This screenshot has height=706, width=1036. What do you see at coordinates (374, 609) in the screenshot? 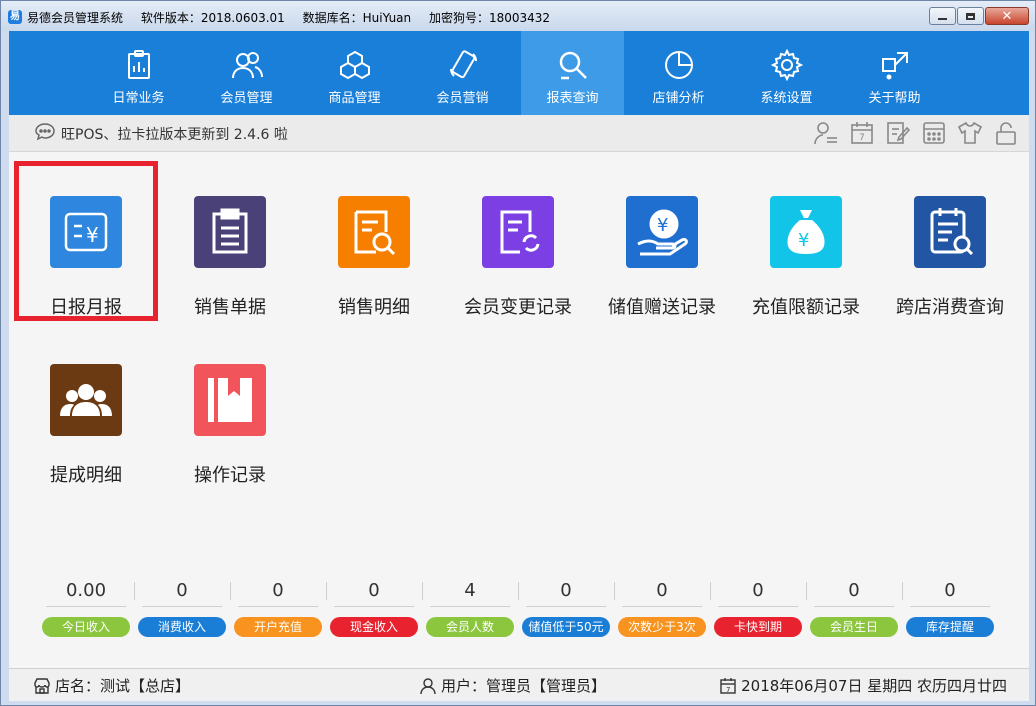
I see `stat-cash-income: 0 现金收入` at bounding box center [374, 609].